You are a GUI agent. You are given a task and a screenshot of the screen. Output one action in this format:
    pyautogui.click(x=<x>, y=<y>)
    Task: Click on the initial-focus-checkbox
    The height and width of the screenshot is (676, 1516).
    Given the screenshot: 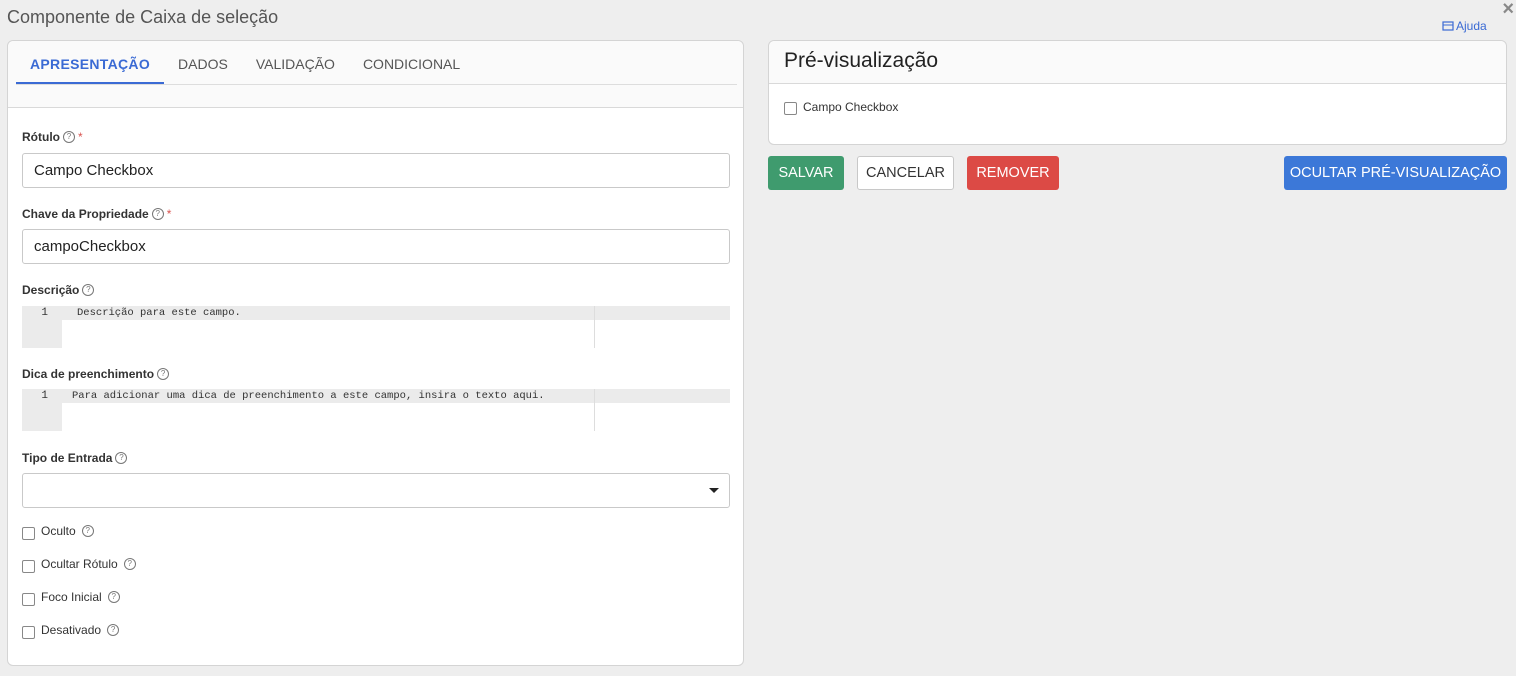 What is the action you would take?
    pyautogui.click(x=28, y=599)
    